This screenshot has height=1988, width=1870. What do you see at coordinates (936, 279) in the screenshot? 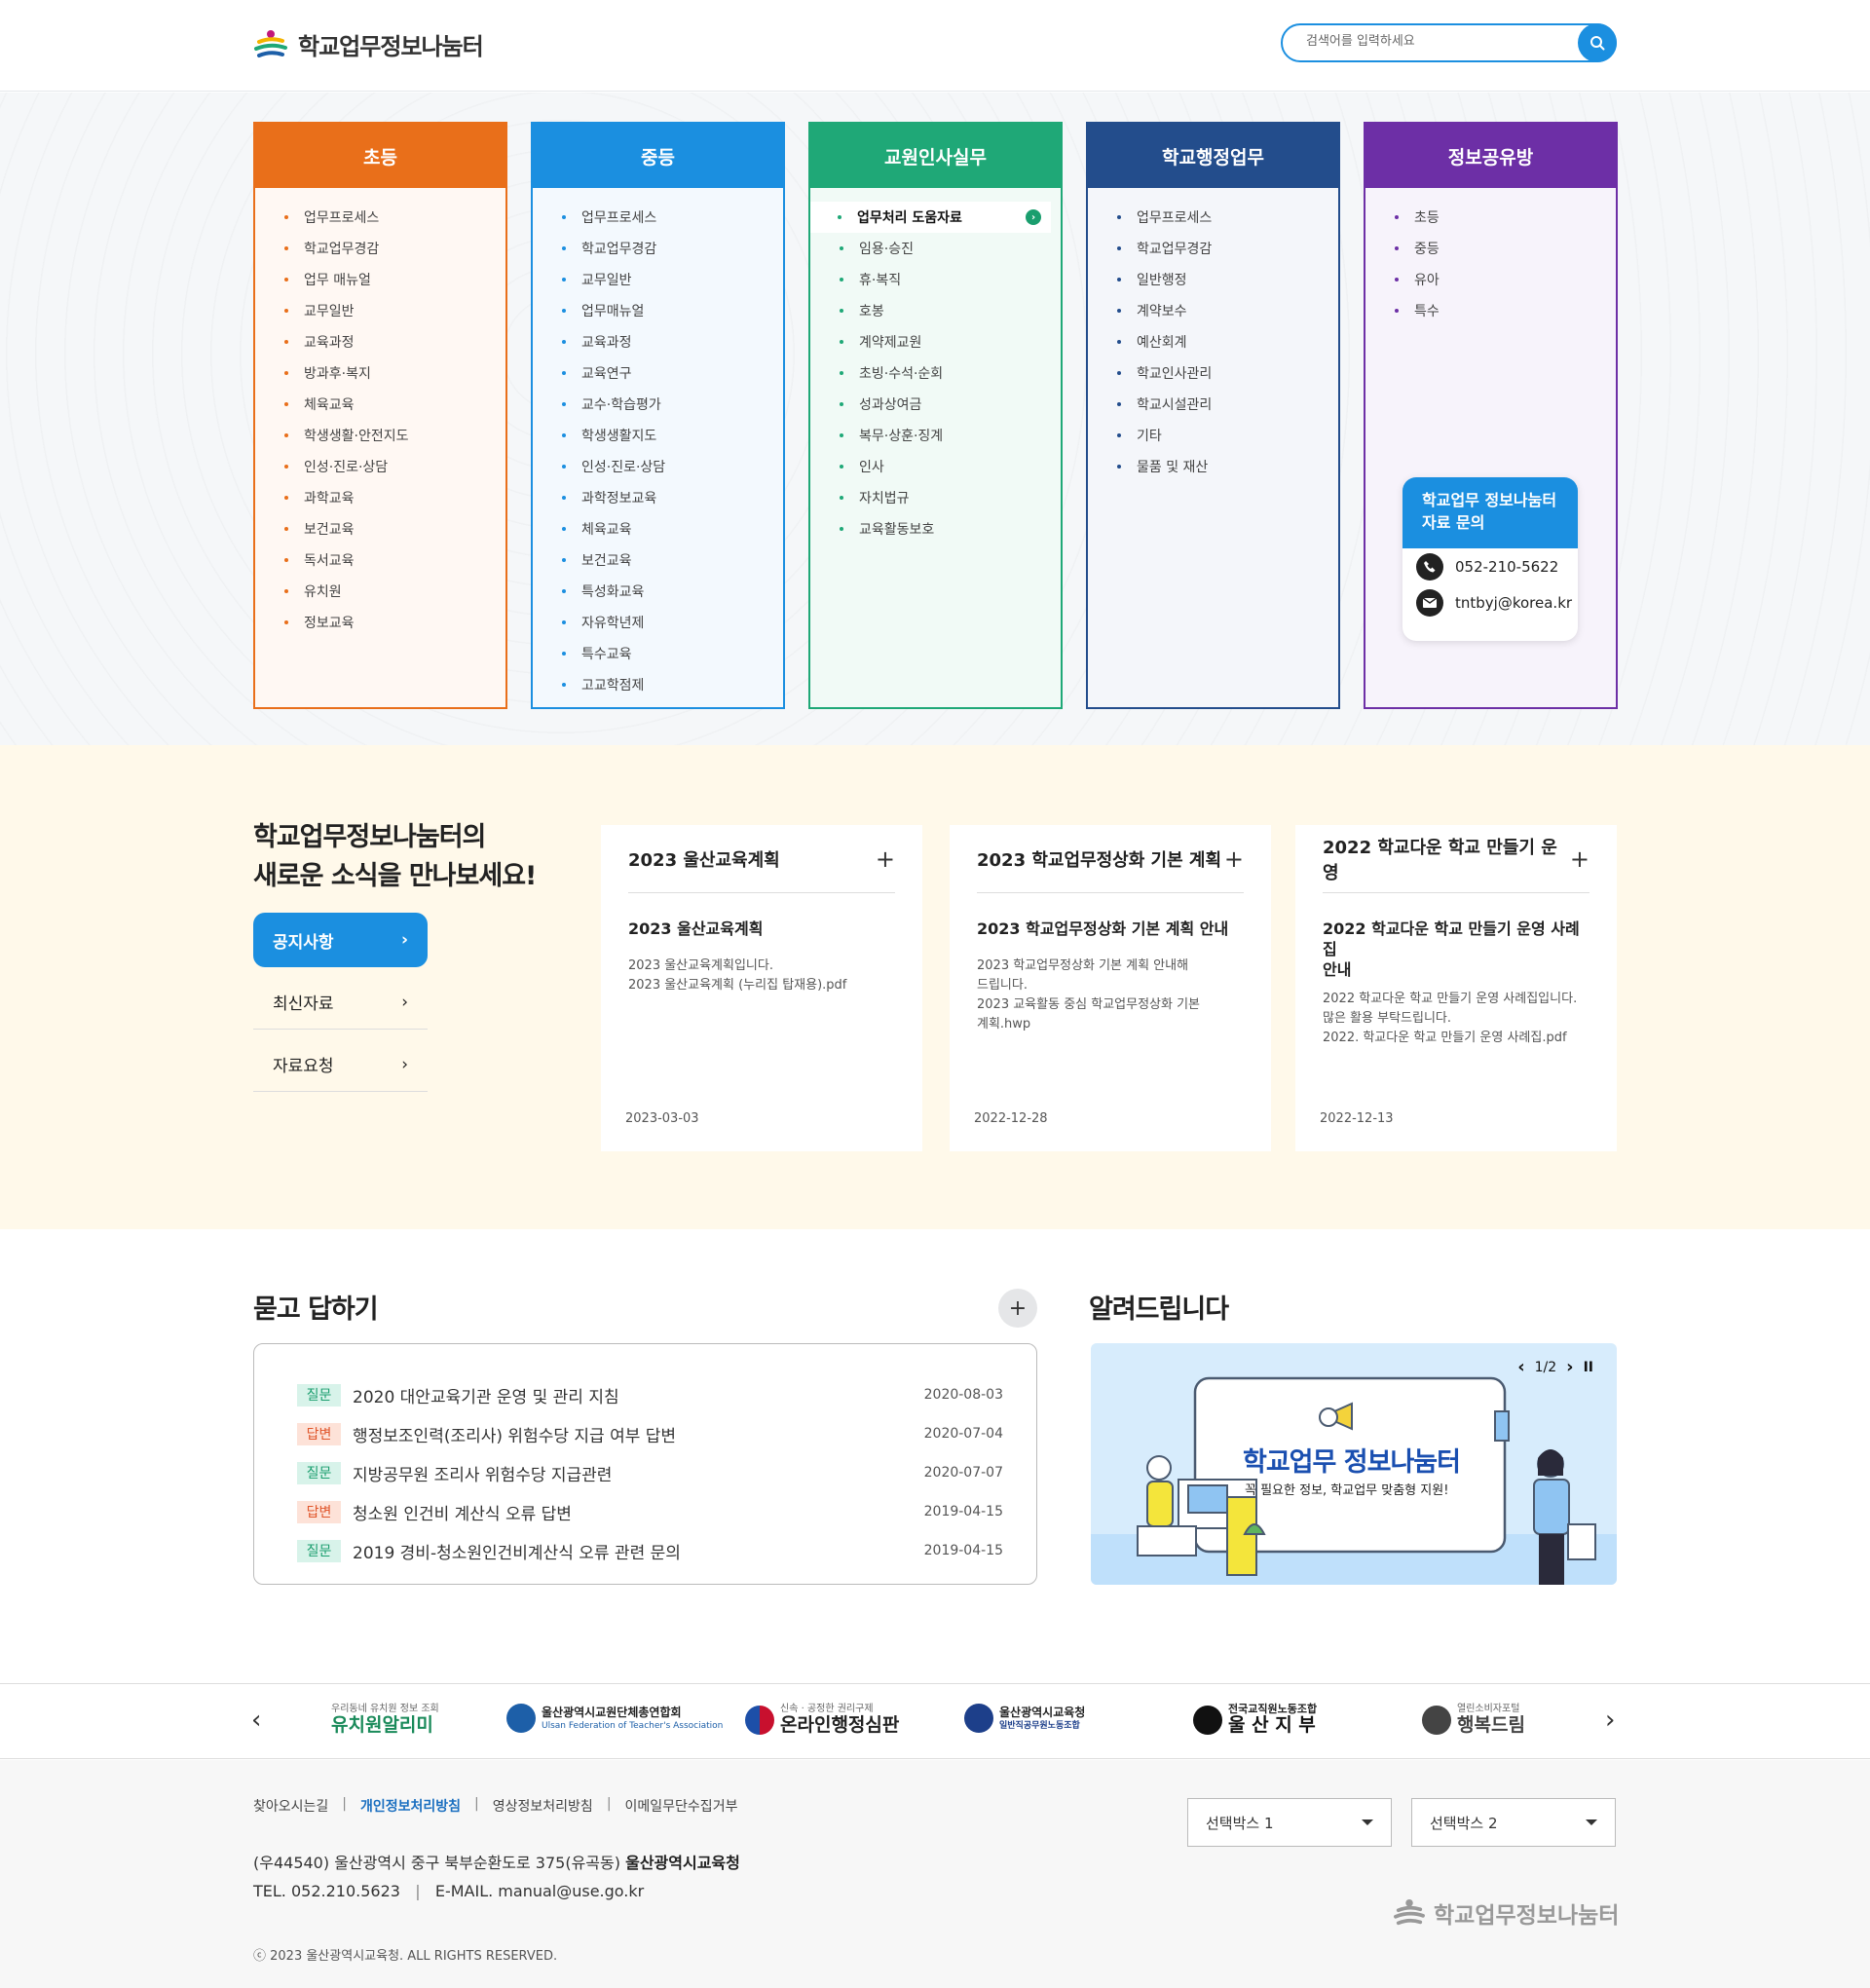
I see `menu-item: 휴·복직` at bounding box center [936, 279].